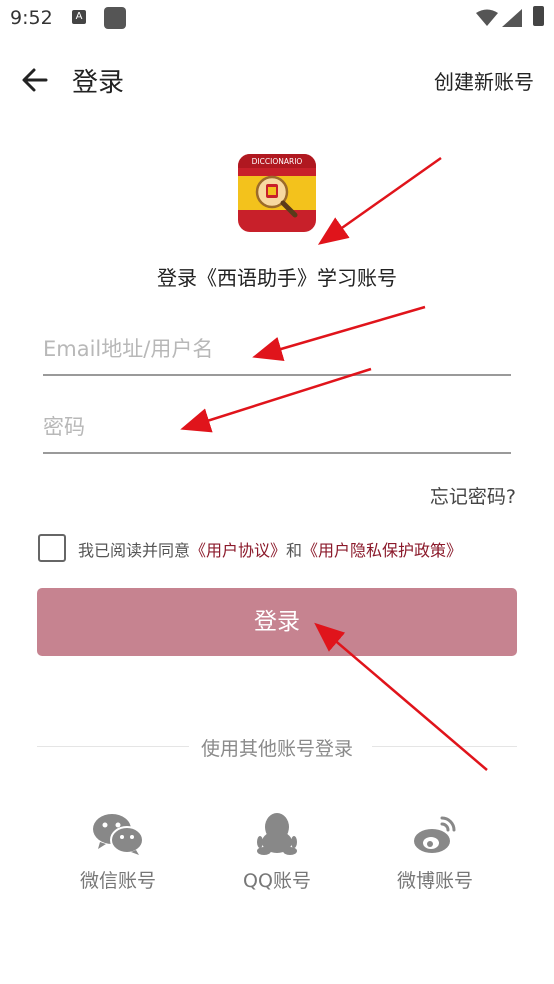  What do you see at coordinates (484, 80) in the screenshot?
I see `create-account-link: 创建新账号` at bounding box center [484, 80].